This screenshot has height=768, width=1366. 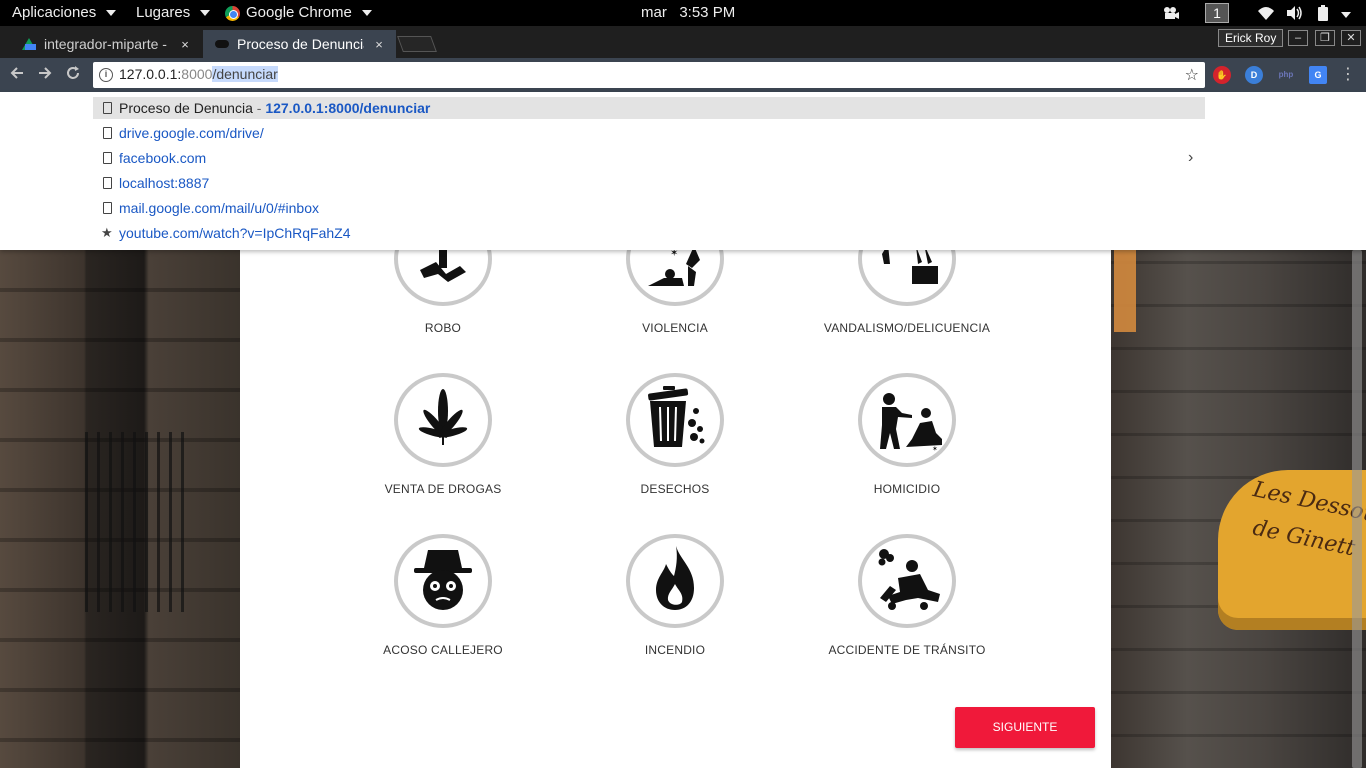 I want to click on category-label: VENTA DE DROGAS, so click(x=443, y=489).